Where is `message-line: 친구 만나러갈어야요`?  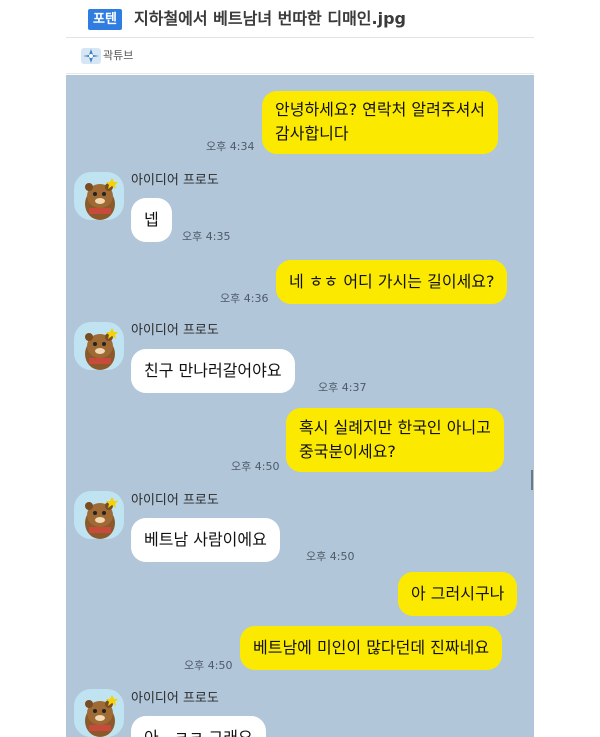
message-line: 친구 만나러갈어야요 is located at coordinates (213, 370).